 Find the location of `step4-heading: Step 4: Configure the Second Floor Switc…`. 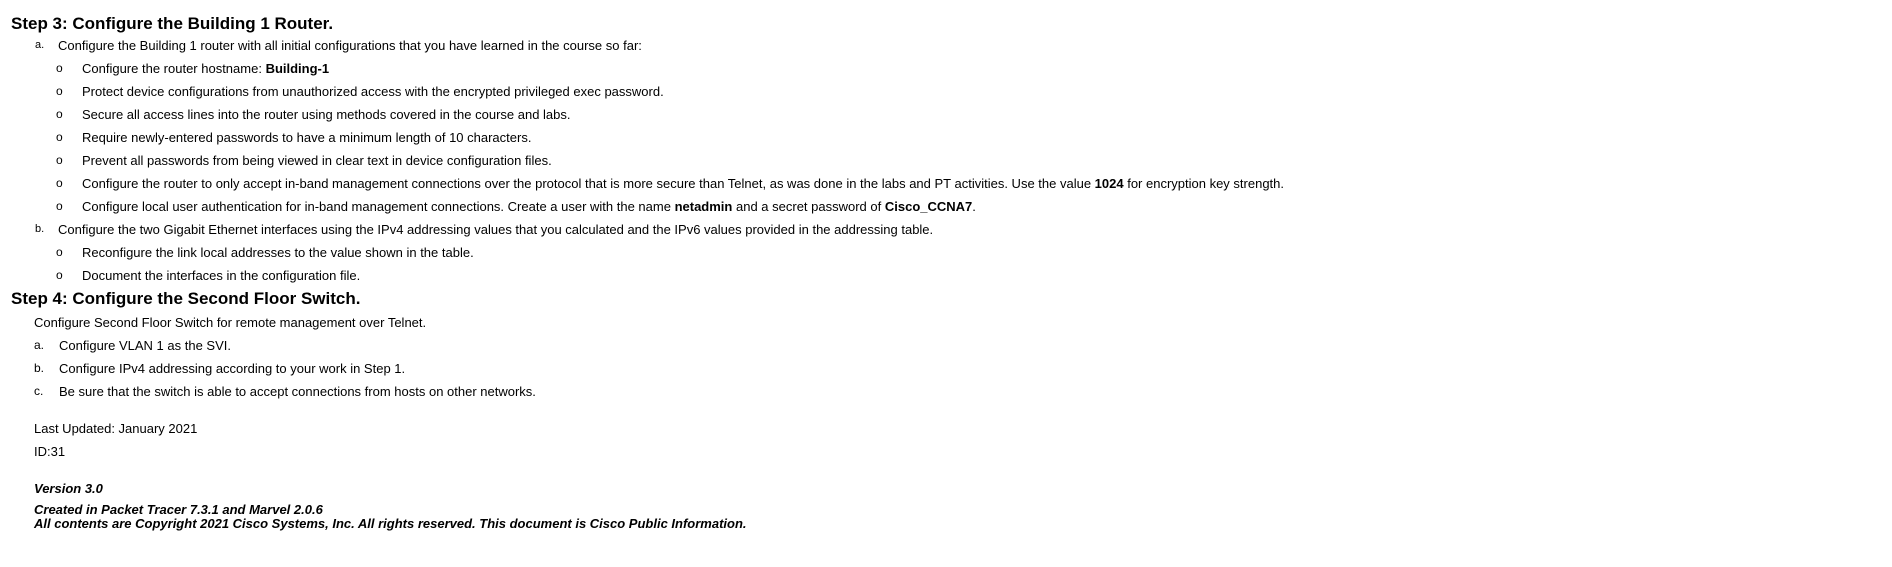

step4-heading: Step 4: Configure the Second Floor Switc… is located at coordinates (186, 298).